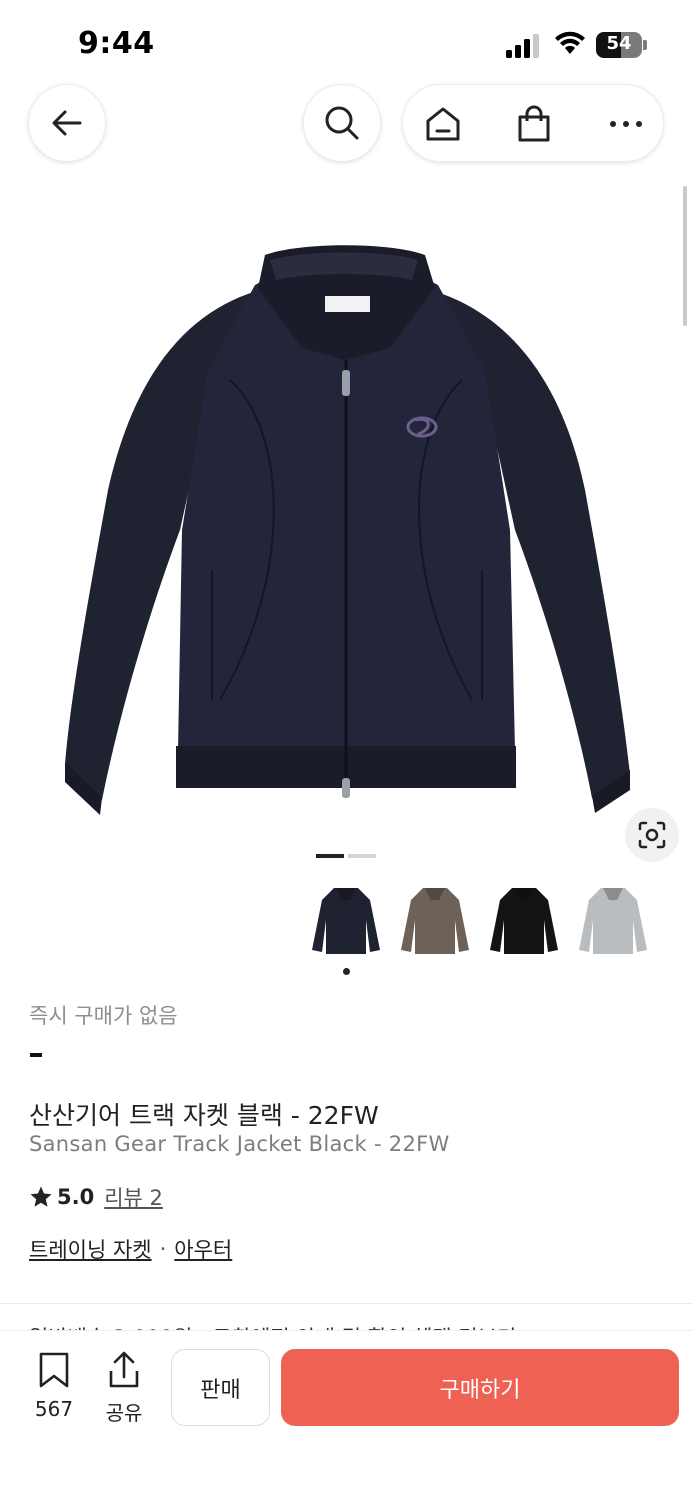 This screenshot has width=693, height=1500. I want to click on more-horizontal-icon, so click(626, 124).